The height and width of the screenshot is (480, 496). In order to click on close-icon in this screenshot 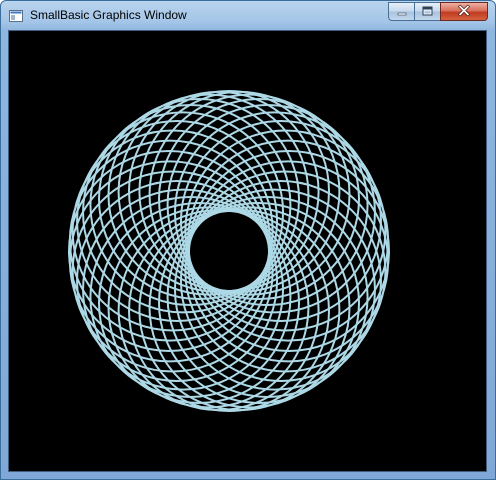, I will do `click(464, 12)`.